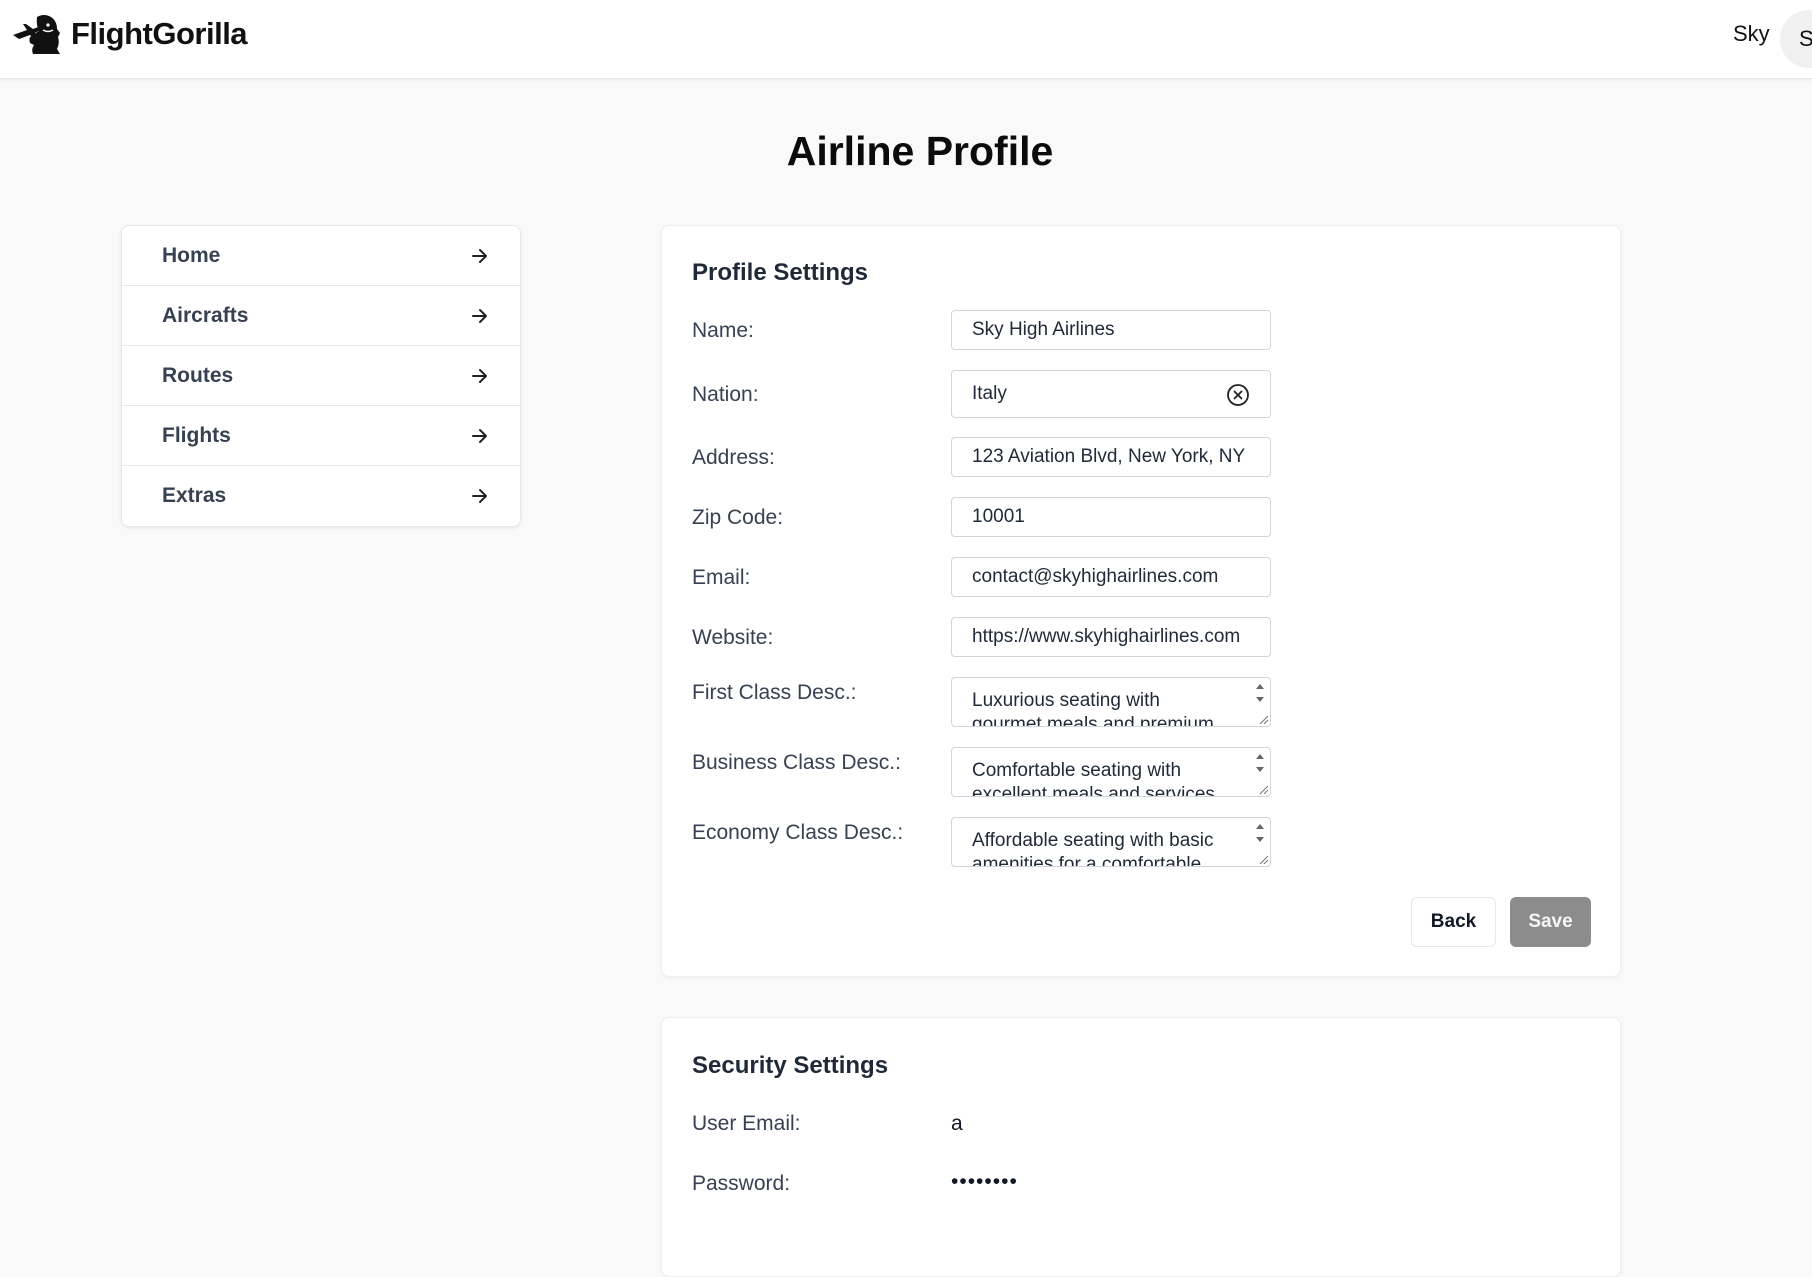 This screenshot has width=1812, height=1277. I want to click on password-value: ••••••••, so click(984, 1181).